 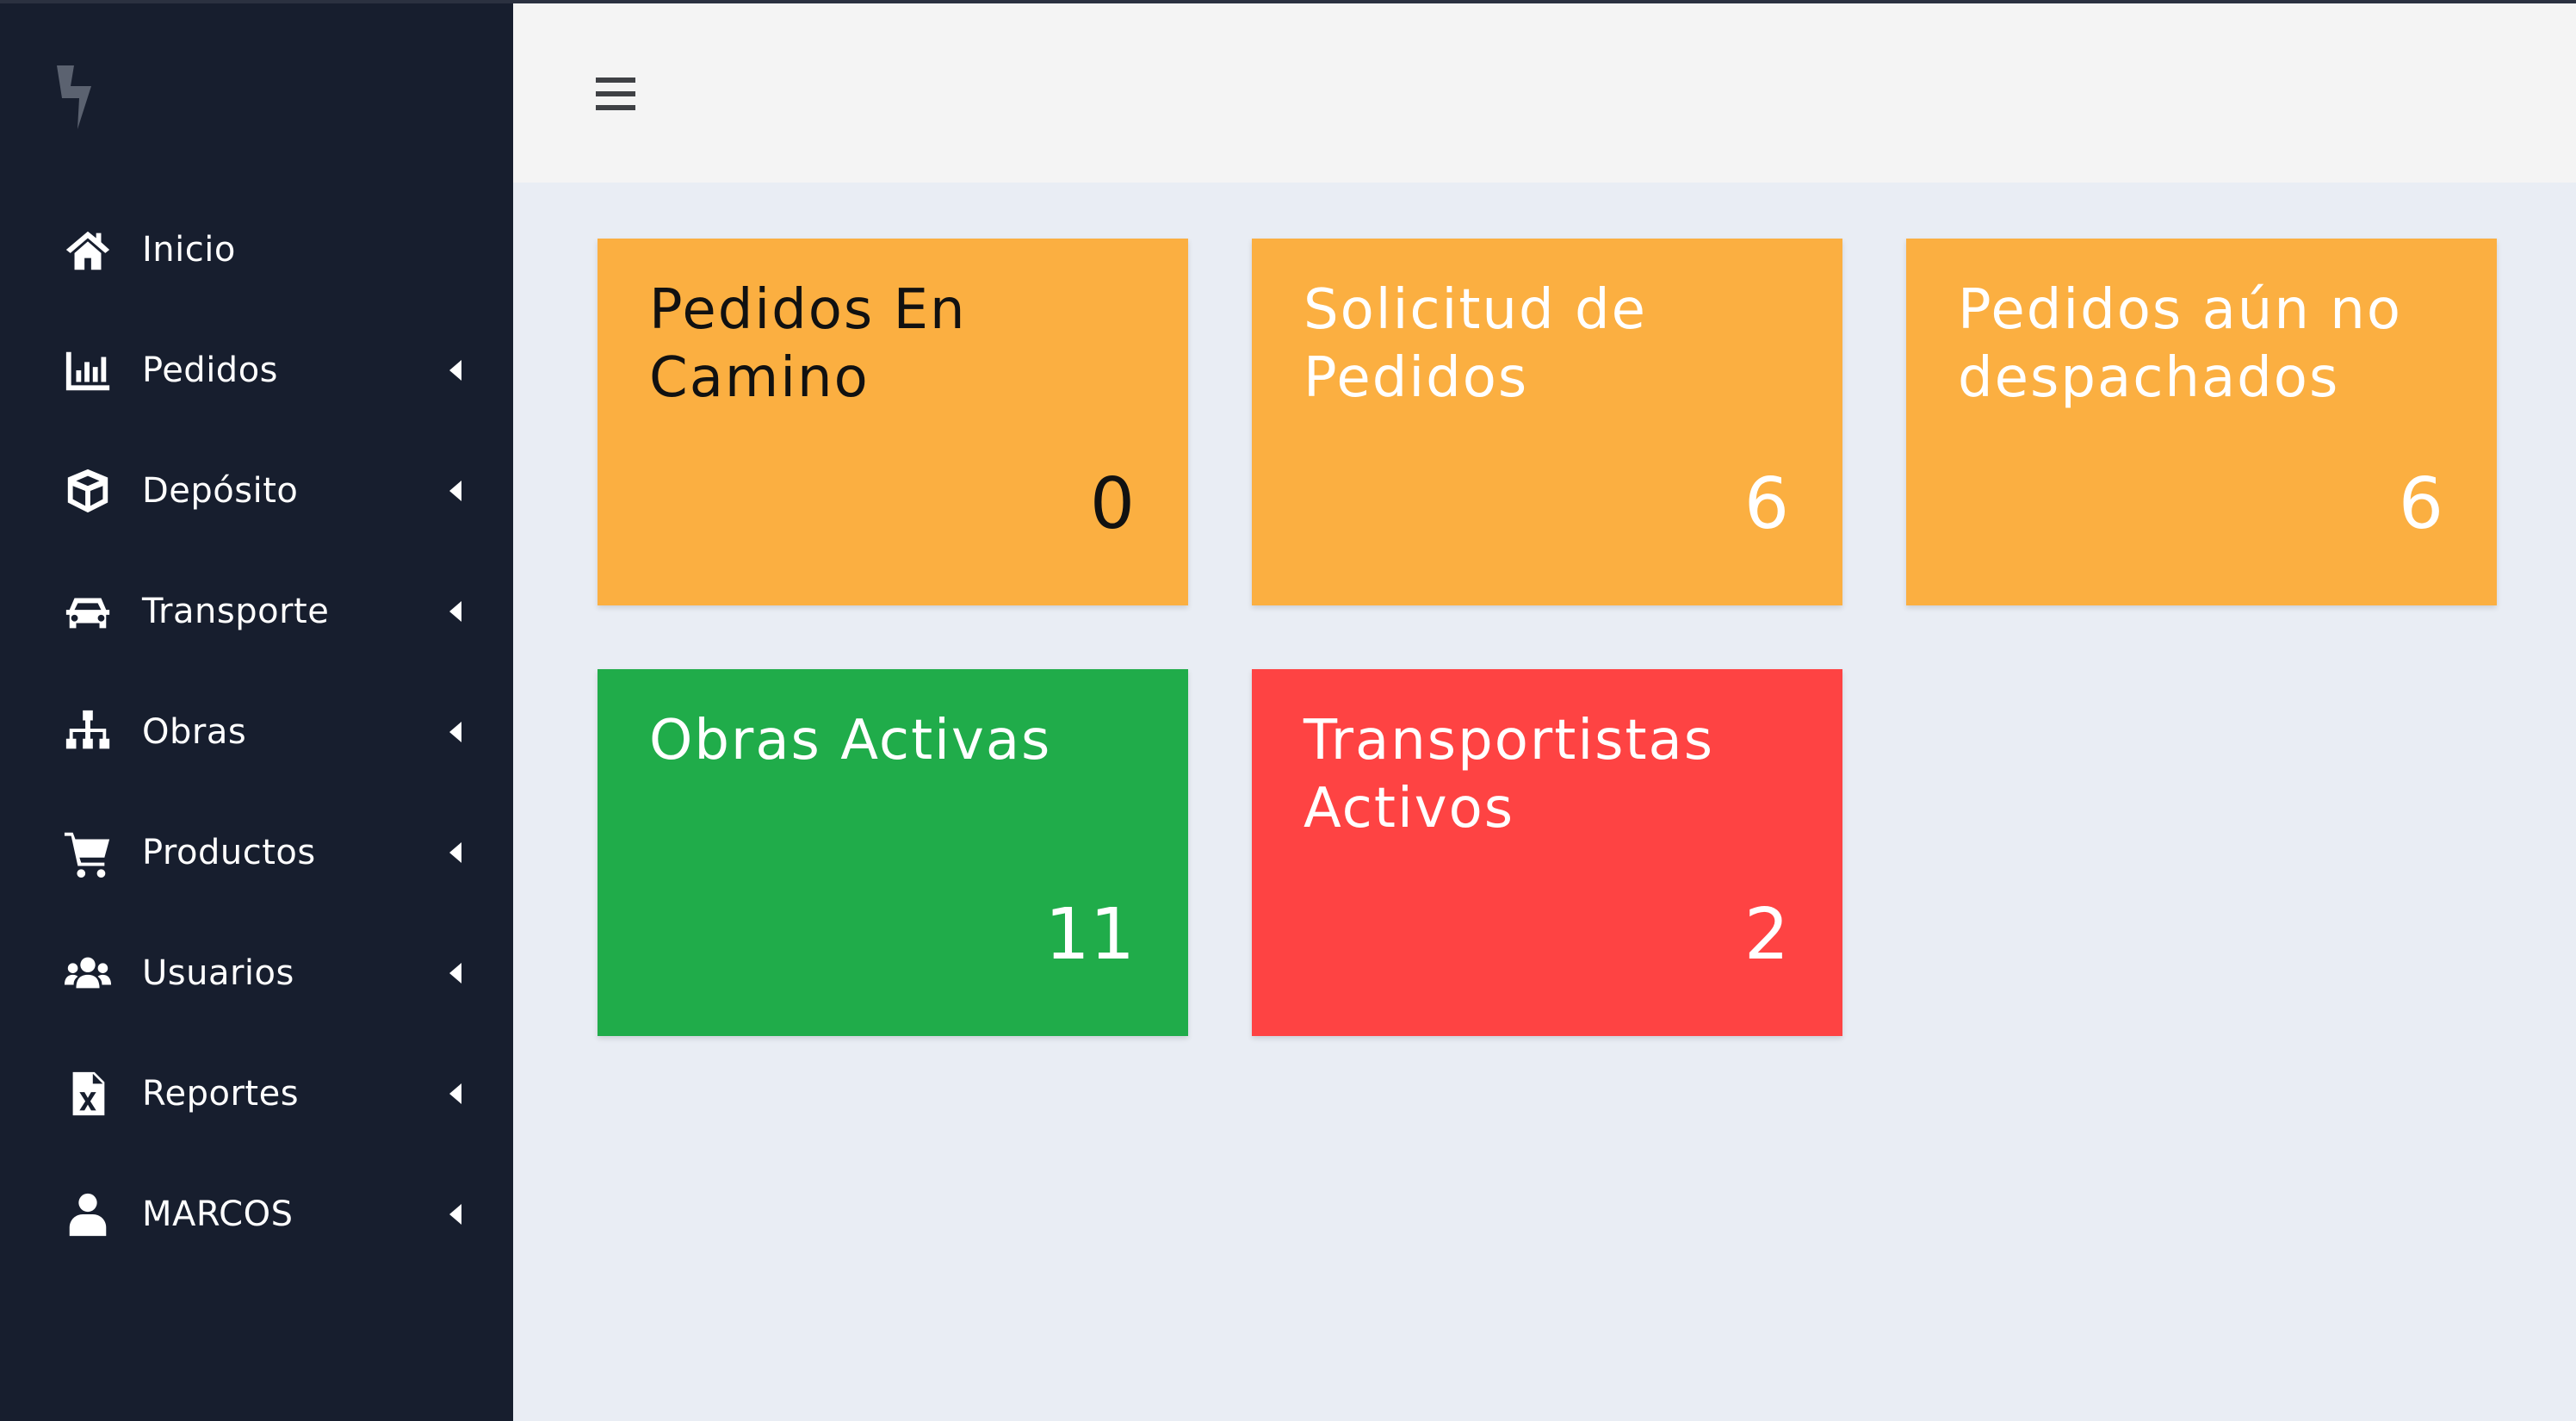 I want to click on sidebar-item-label: Depósito, so click(x=221, y=491).